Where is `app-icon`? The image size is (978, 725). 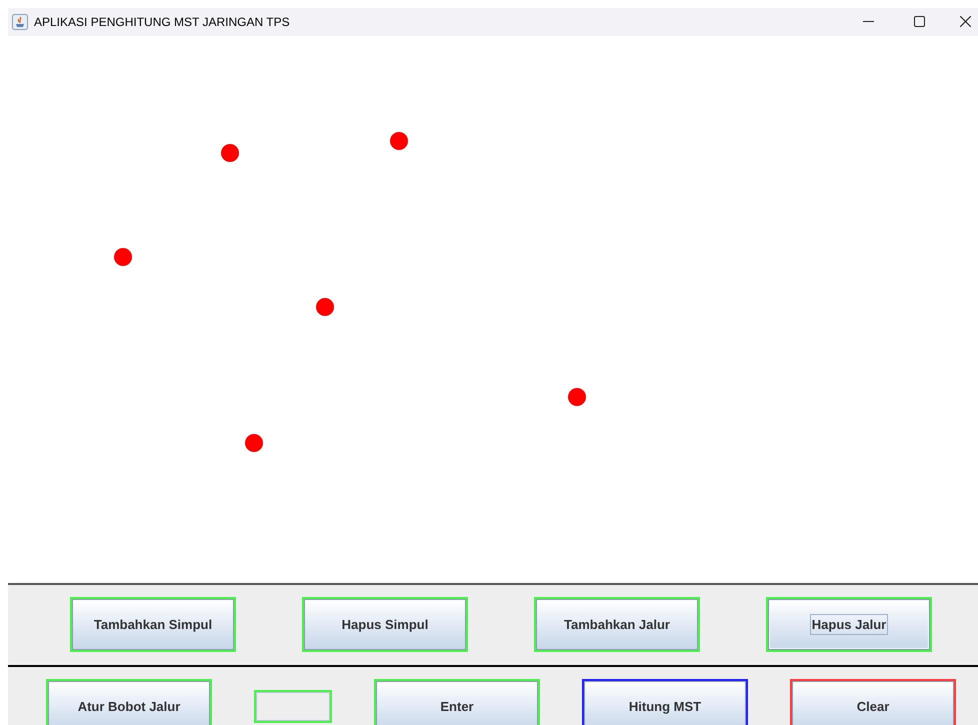 app-icon is located at coordinates (20, 22).